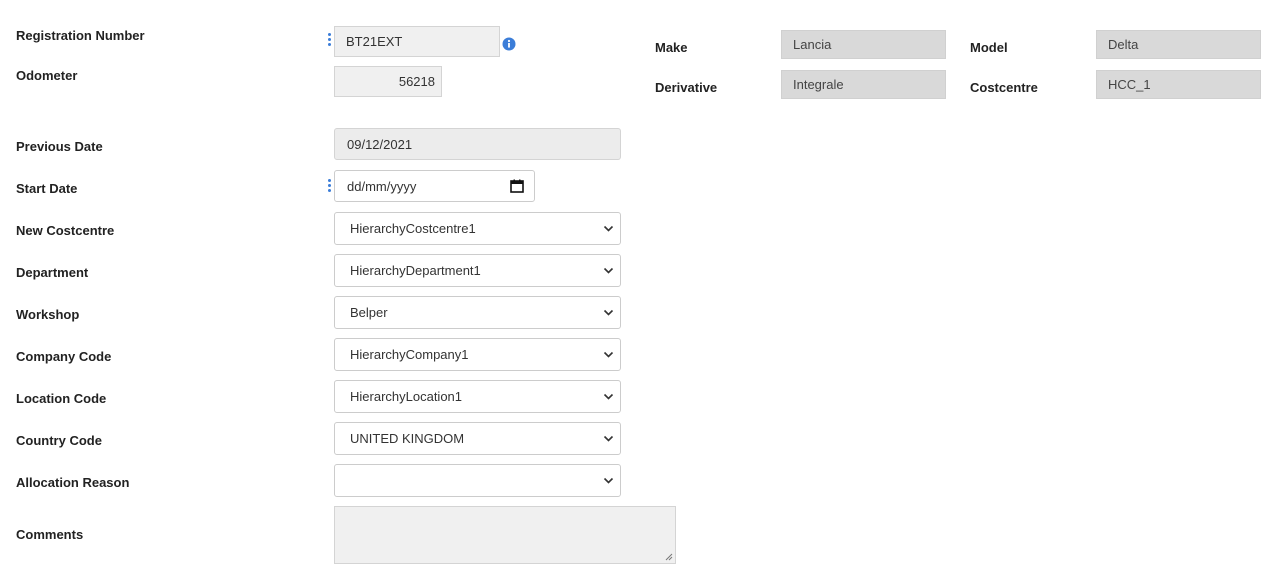 The image size is (1280, 580). What do you see at coordinates (686, 87) in the screenshot?
I see `derivative-label: Derivative` at bounding box center [686, 87].